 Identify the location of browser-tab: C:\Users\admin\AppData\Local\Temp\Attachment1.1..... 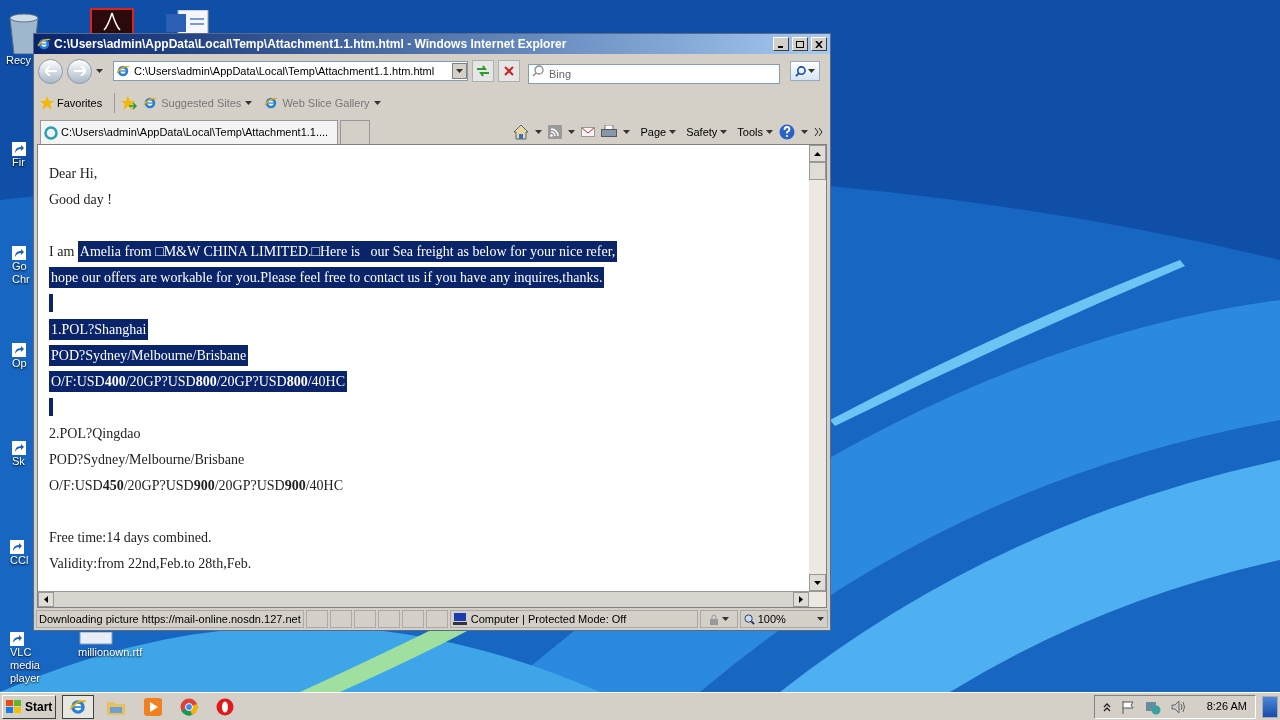
(189, 132).